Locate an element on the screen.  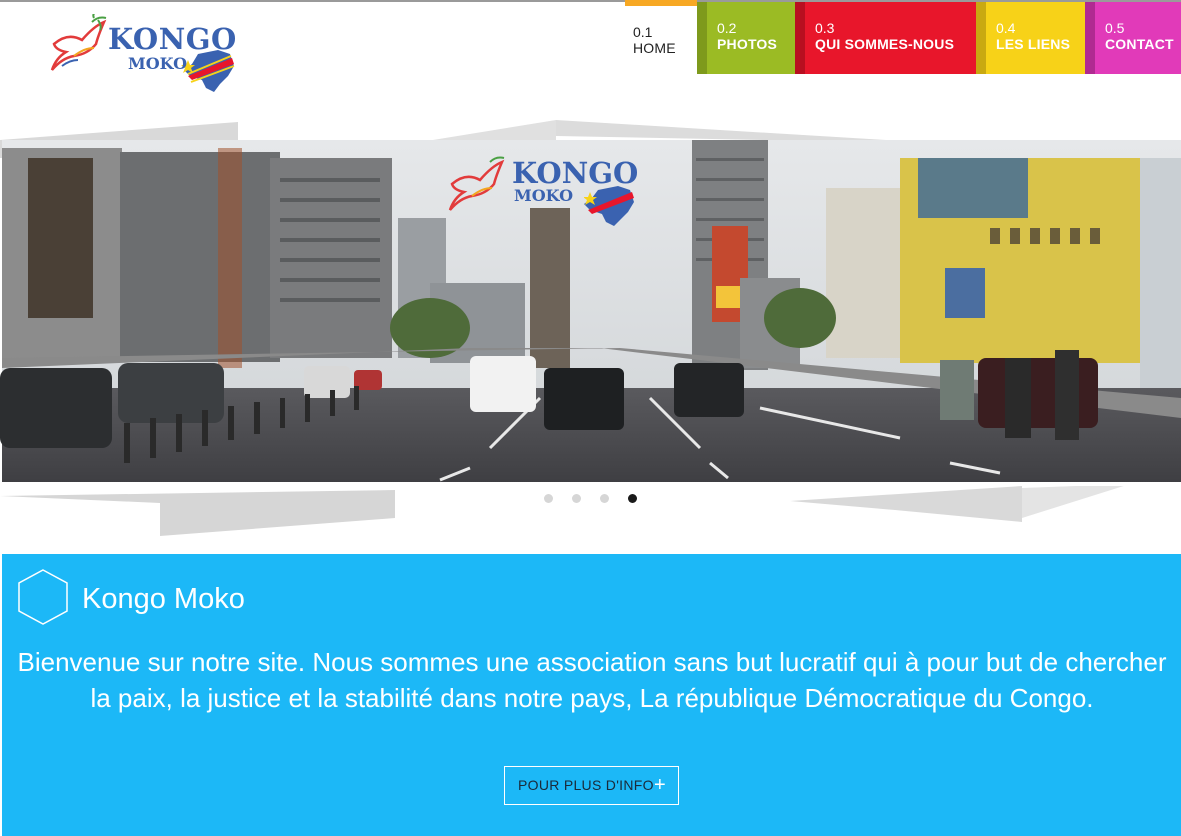
congo-map-icon is located at coordinates (609, 206).